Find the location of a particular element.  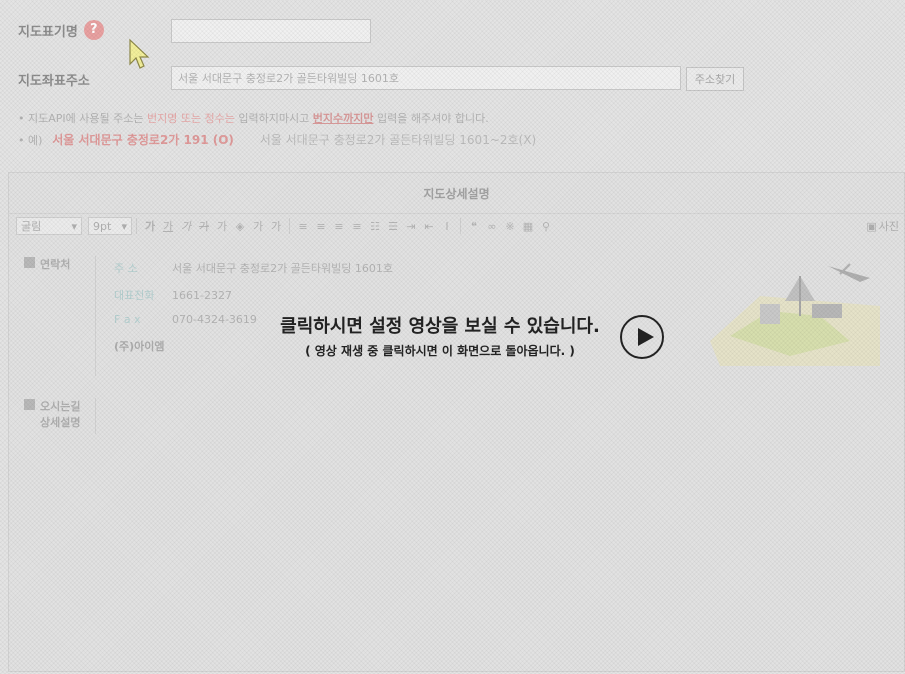

directions-section-label: 오시는길 상세설명 is located at coordinates (52, 414).